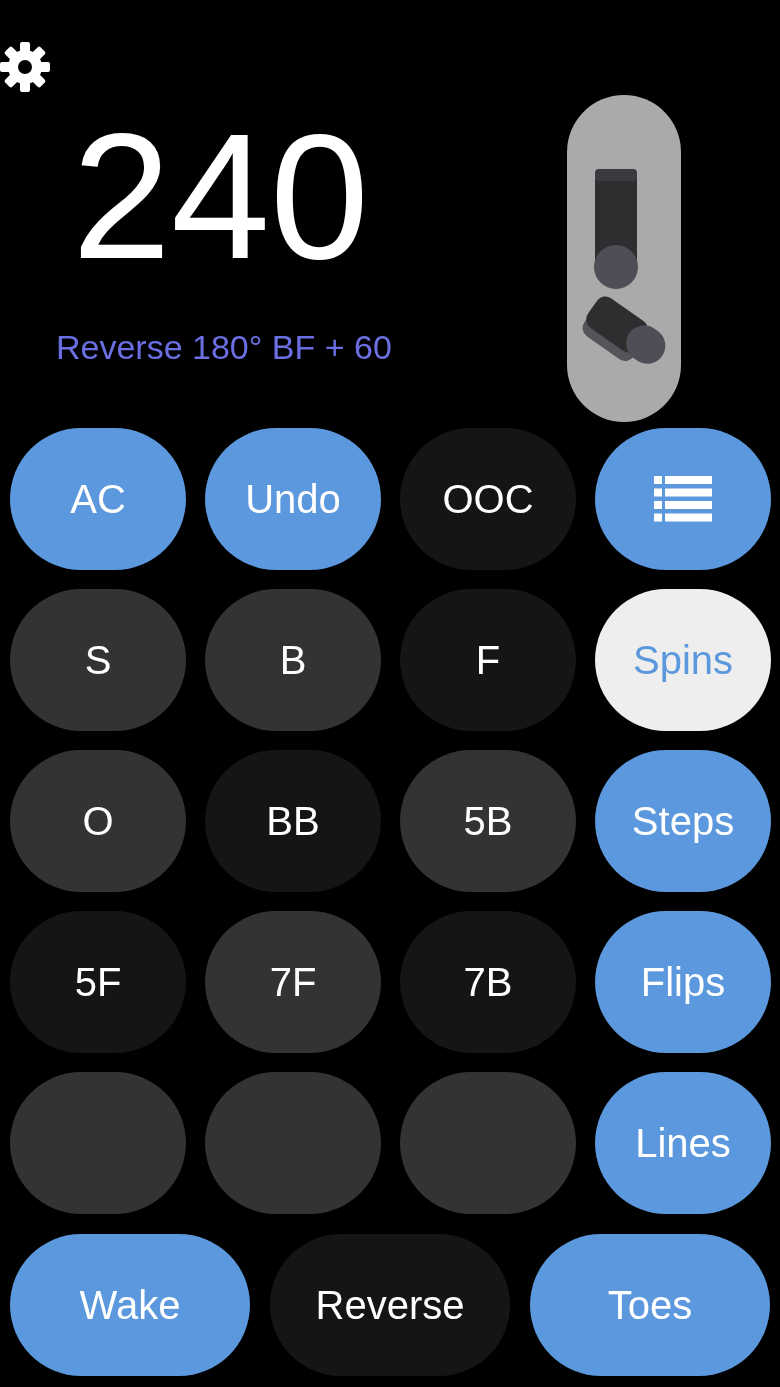  I want to click on score-value: 240, so click(220, 197).